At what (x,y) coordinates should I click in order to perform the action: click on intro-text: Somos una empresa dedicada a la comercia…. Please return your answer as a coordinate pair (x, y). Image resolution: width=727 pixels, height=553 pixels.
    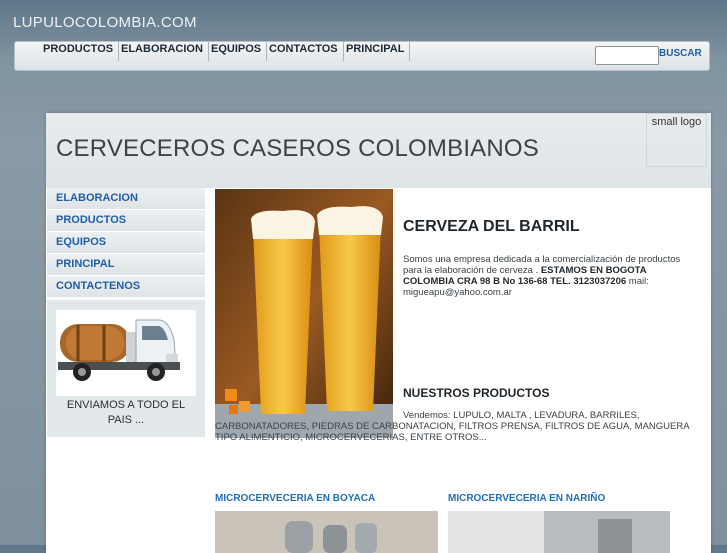
    Looking at the image, I should click on (548, 276).